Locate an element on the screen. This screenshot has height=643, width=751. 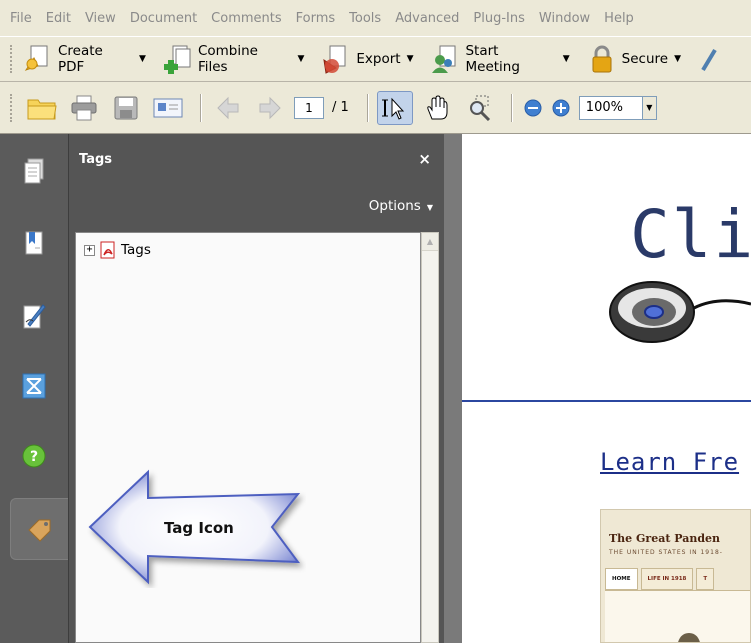
previous-page-button is located at coordinates (228, 108).